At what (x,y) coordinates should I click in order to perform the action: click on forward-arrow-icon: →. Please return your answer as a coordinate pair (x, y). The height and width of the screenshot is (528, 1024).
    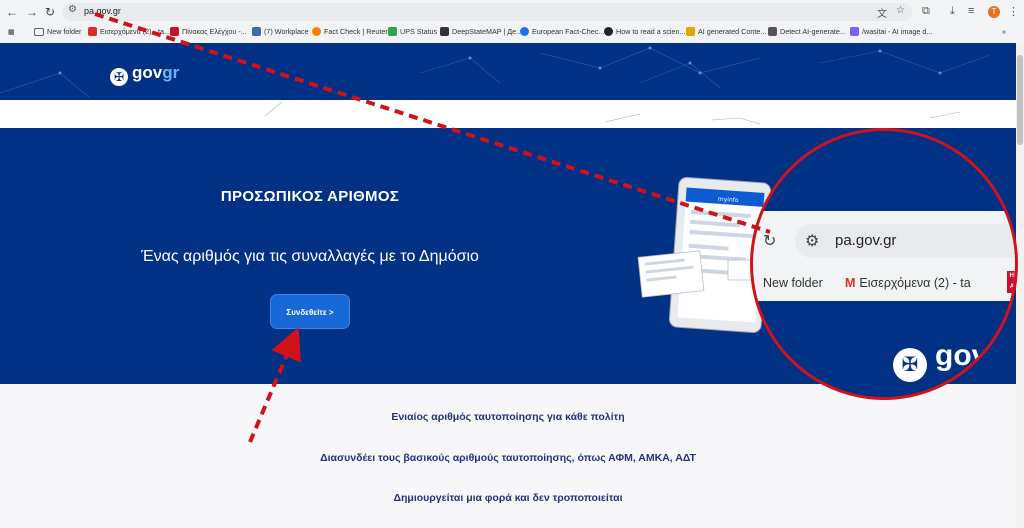
    Looking at the image, I should click on (32, 12).